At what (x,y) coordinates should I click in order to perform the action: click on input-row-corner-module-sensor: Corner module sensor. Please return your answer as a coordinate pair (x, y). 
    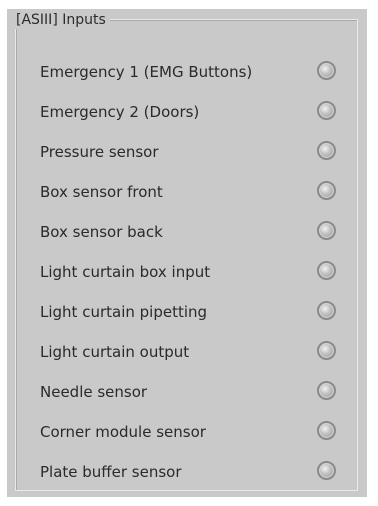
    Looking at the image, I should click on (187, 433).